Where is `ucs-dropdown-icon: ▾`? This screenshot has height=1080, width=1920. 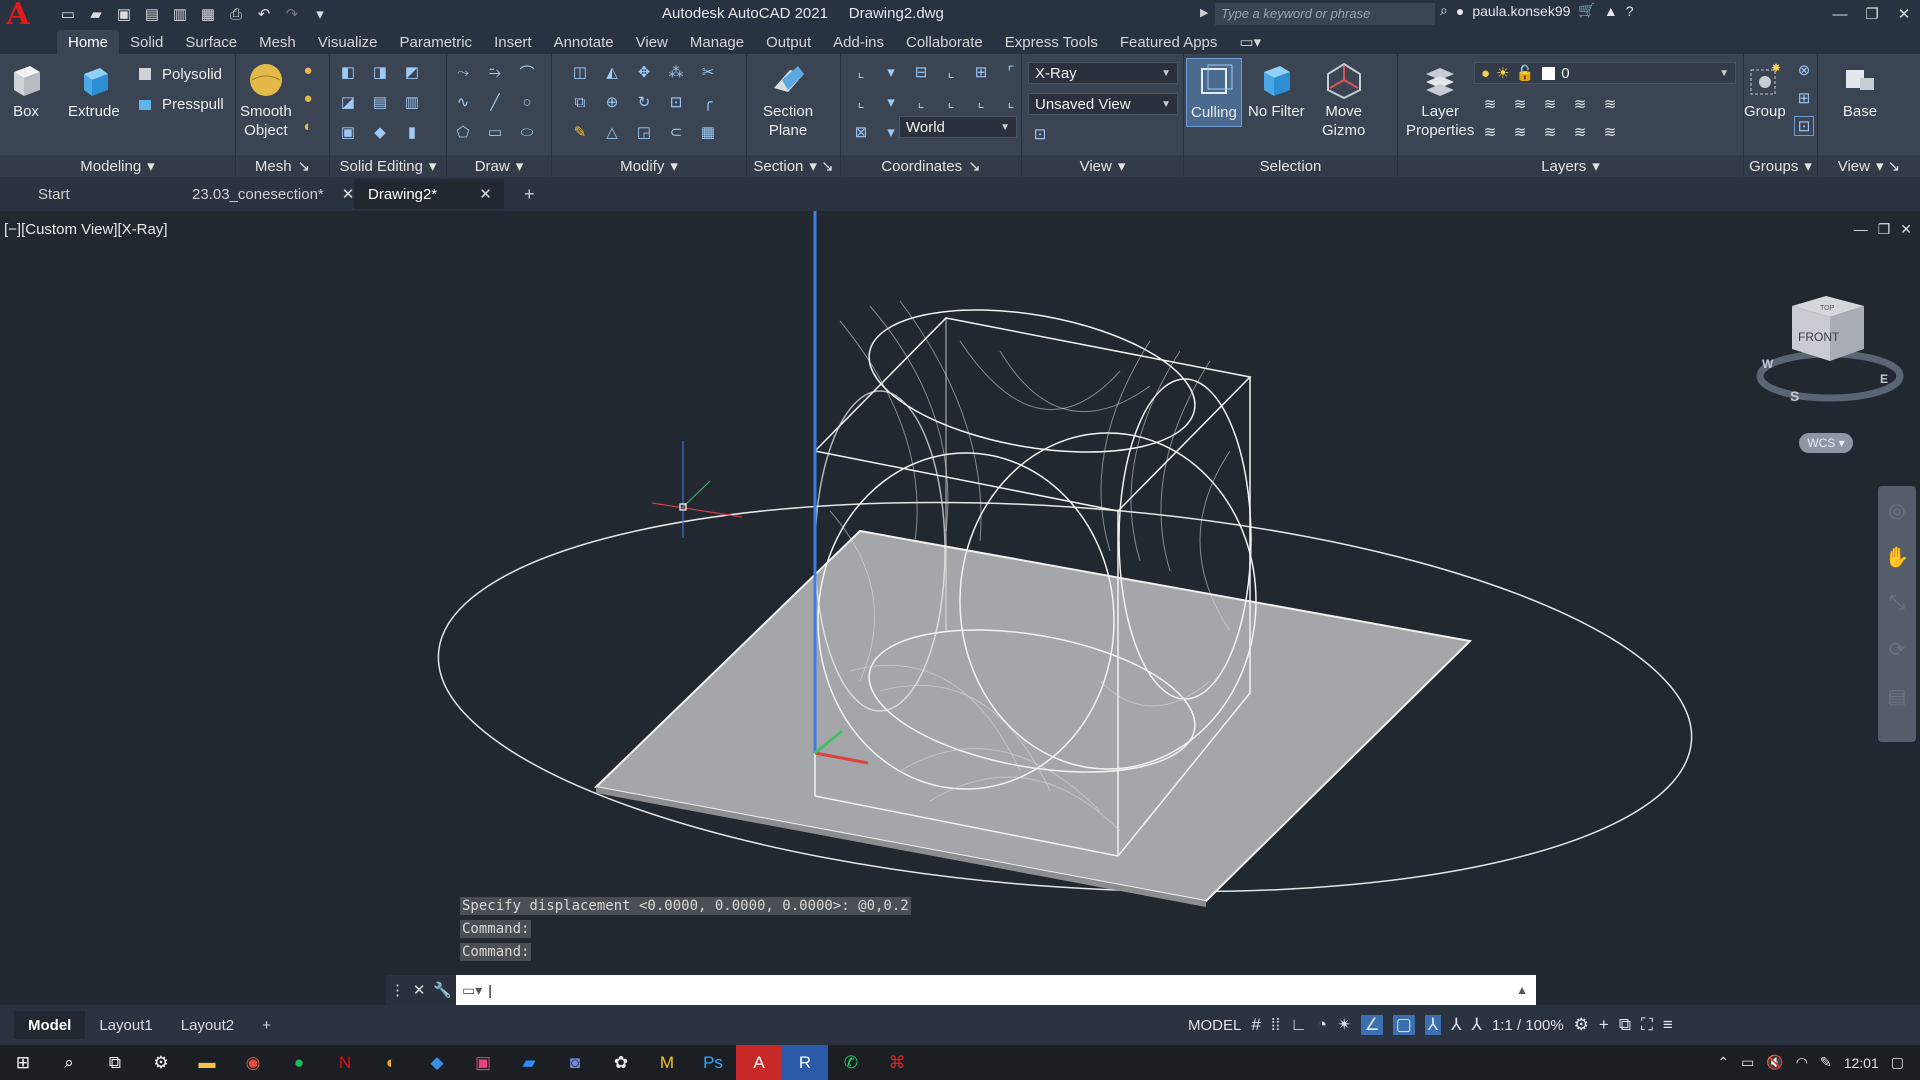 ucs-dropdown-icon: ▾ is located at coordinates (891, 72).